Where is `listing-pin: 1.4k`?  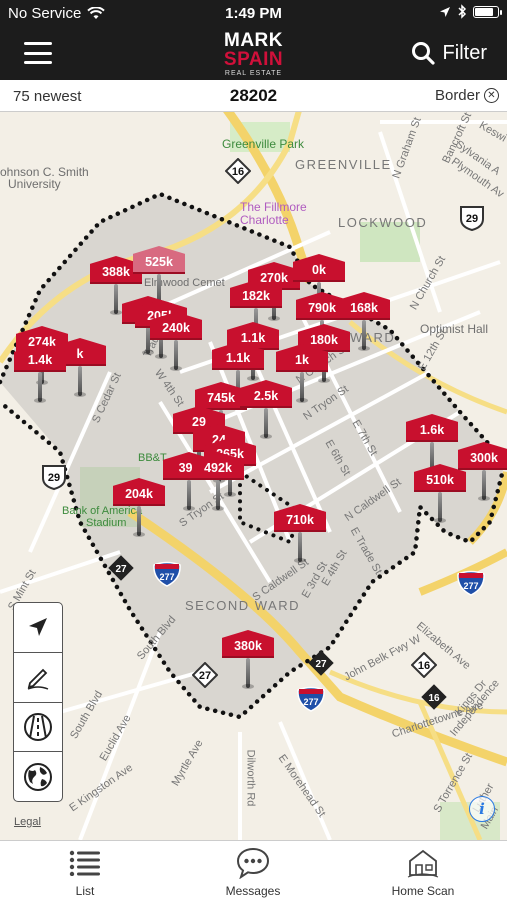
listing-pin: 1.4k is located at coordinates (40, 375).